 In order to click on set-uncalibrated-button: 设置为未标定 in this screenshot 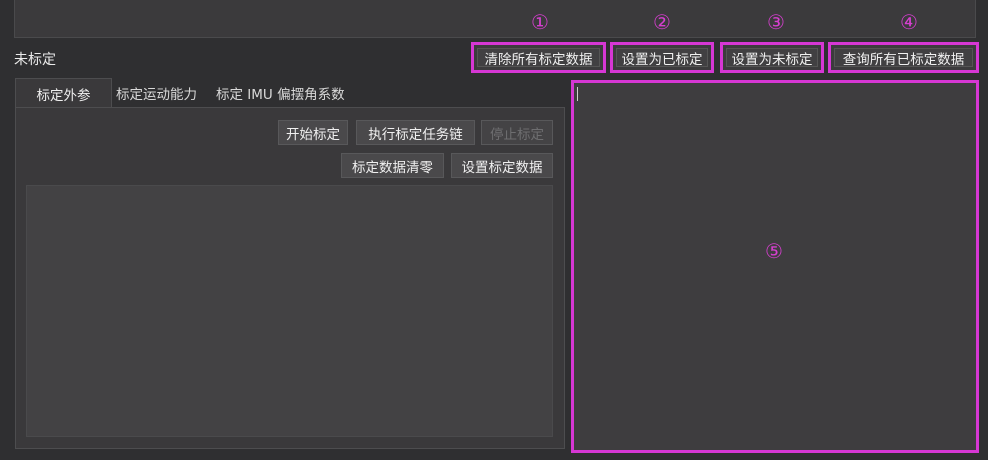, I will do `click(772, 57)`.